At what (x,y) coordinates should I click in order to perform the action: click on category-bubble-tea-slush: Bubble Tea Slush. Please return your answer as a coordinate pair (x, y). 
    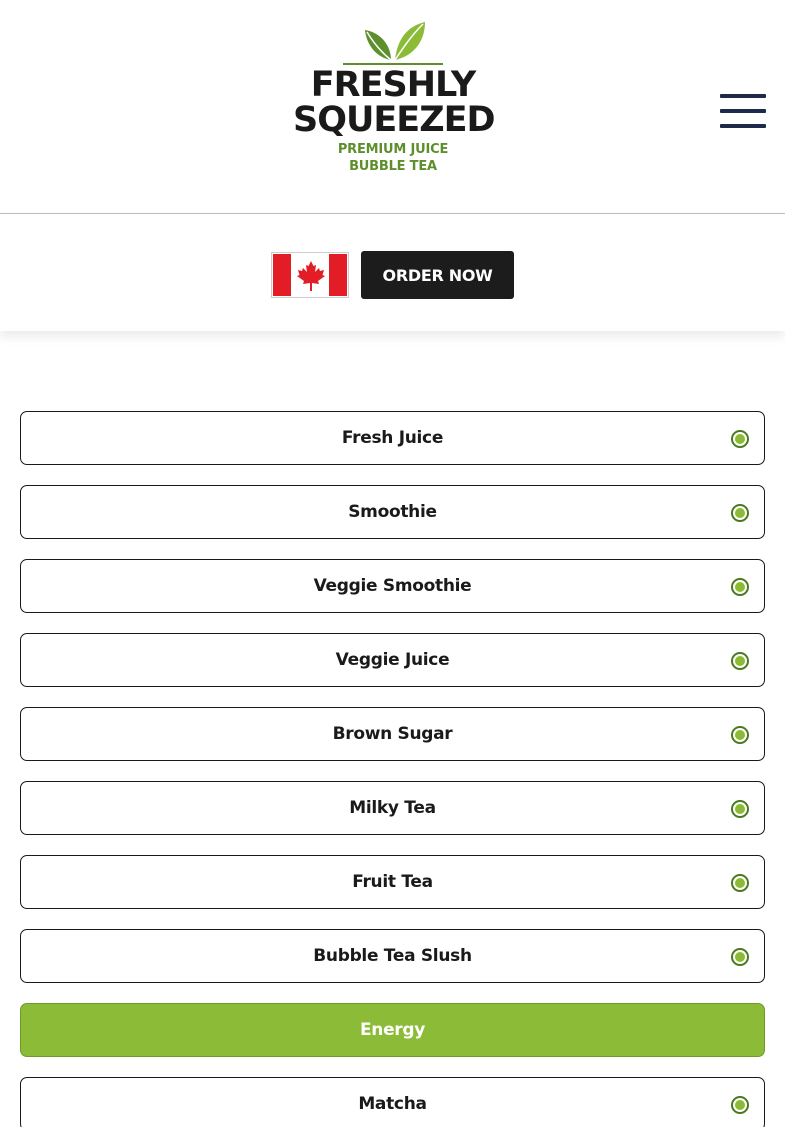
    Looking at the image, I should click on (392, 956).